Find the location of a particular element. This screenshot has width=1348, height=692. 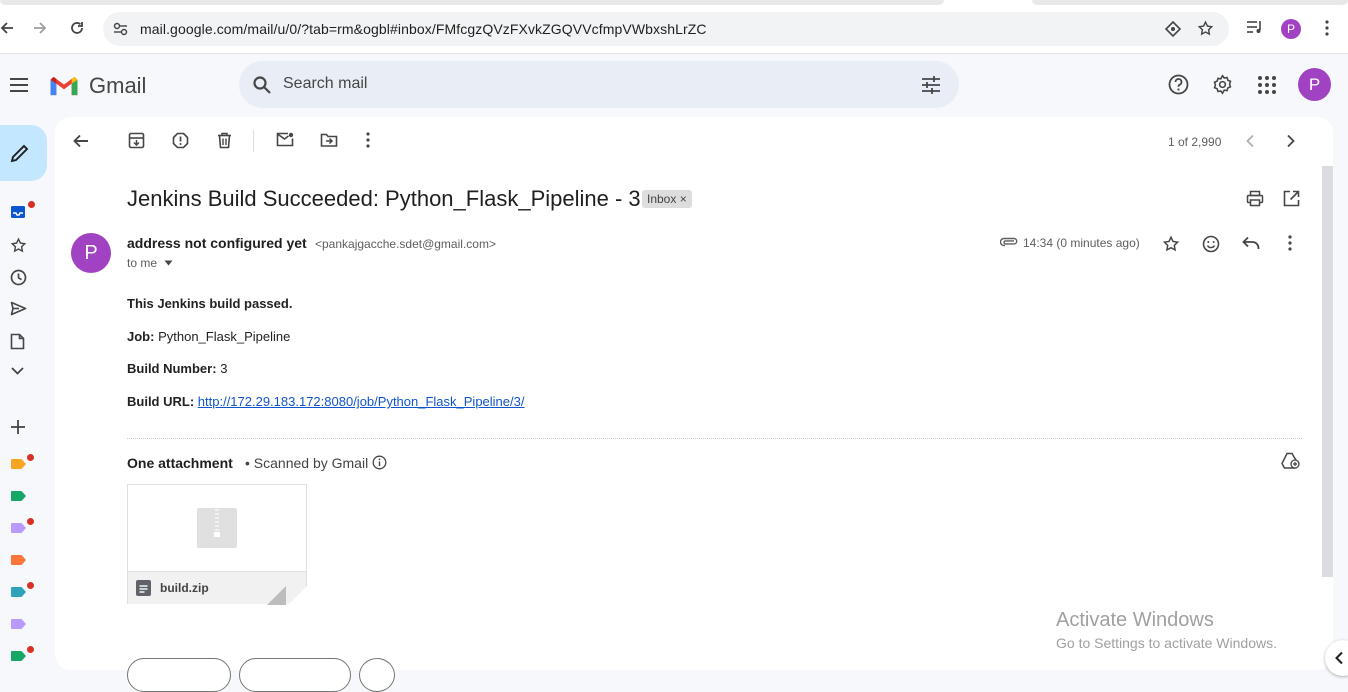

search-bar: Search mail is located at coordinates (599, 84).